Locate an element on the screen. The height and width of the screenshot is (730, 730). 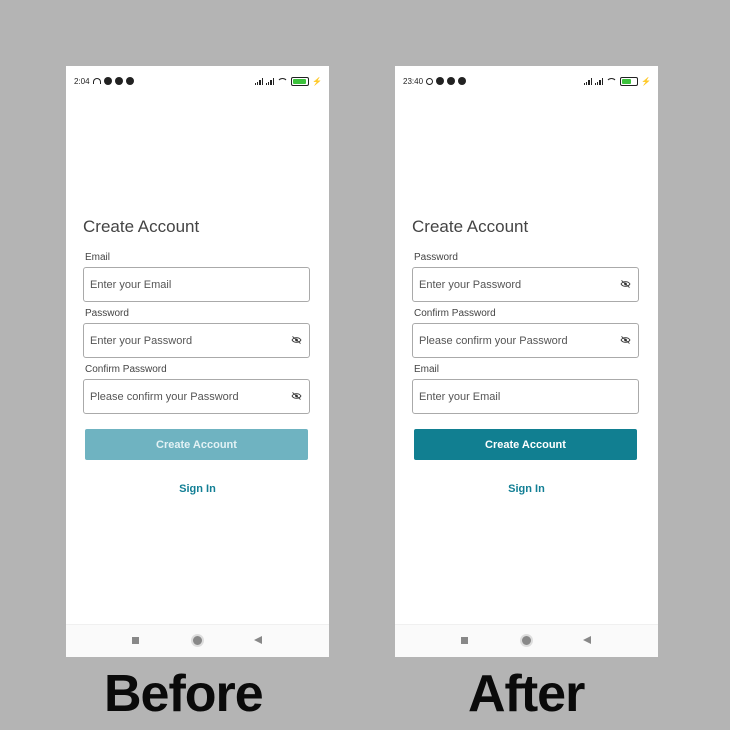
alarm-icon is located at coordinates (430, 81).